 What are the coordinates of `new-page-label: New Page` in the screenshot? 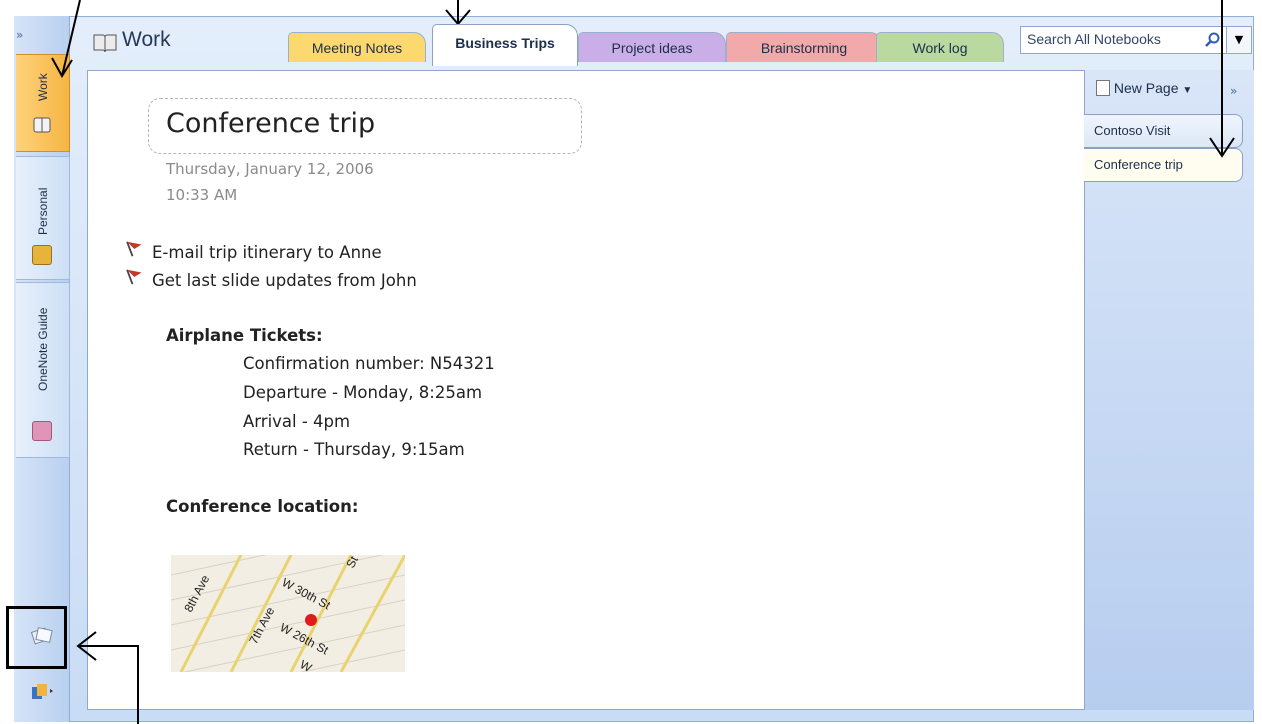 It's located at (1146, 88).